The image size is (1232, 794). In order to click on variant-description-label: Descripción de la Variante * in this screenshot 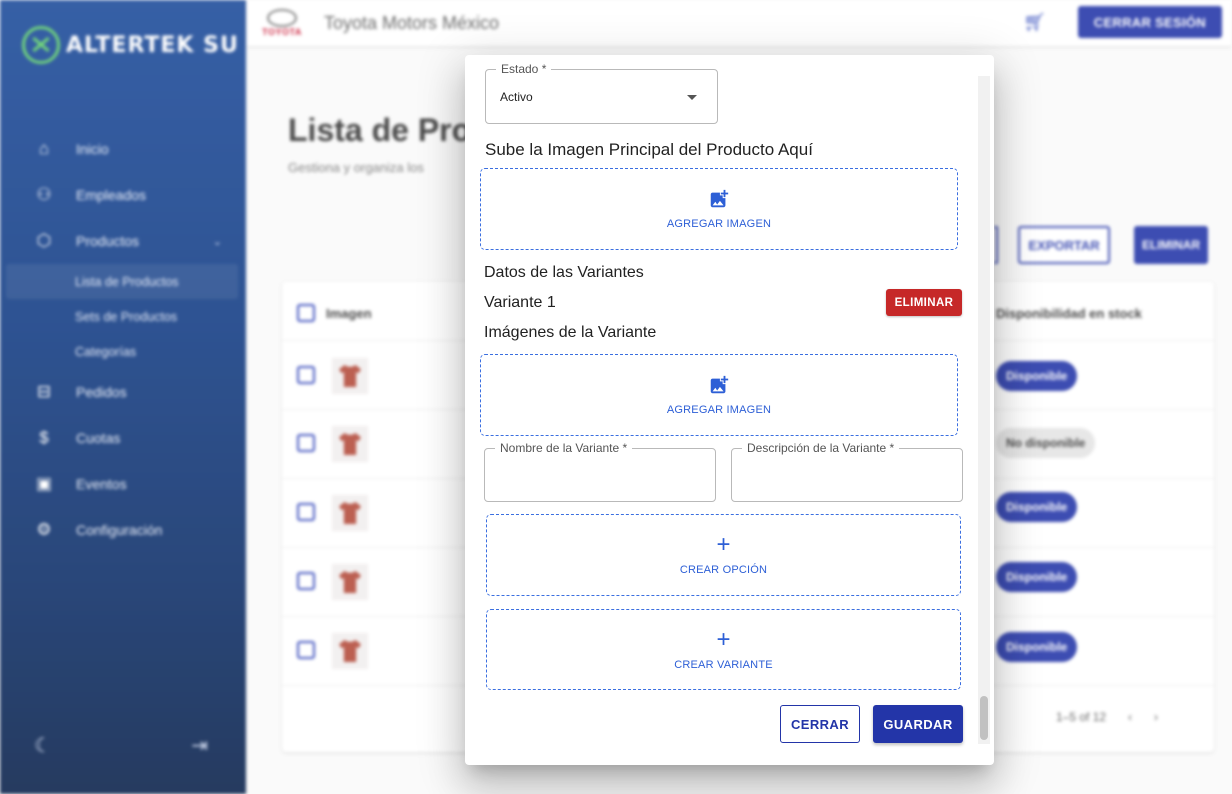, I will do `click(821, 448)`.